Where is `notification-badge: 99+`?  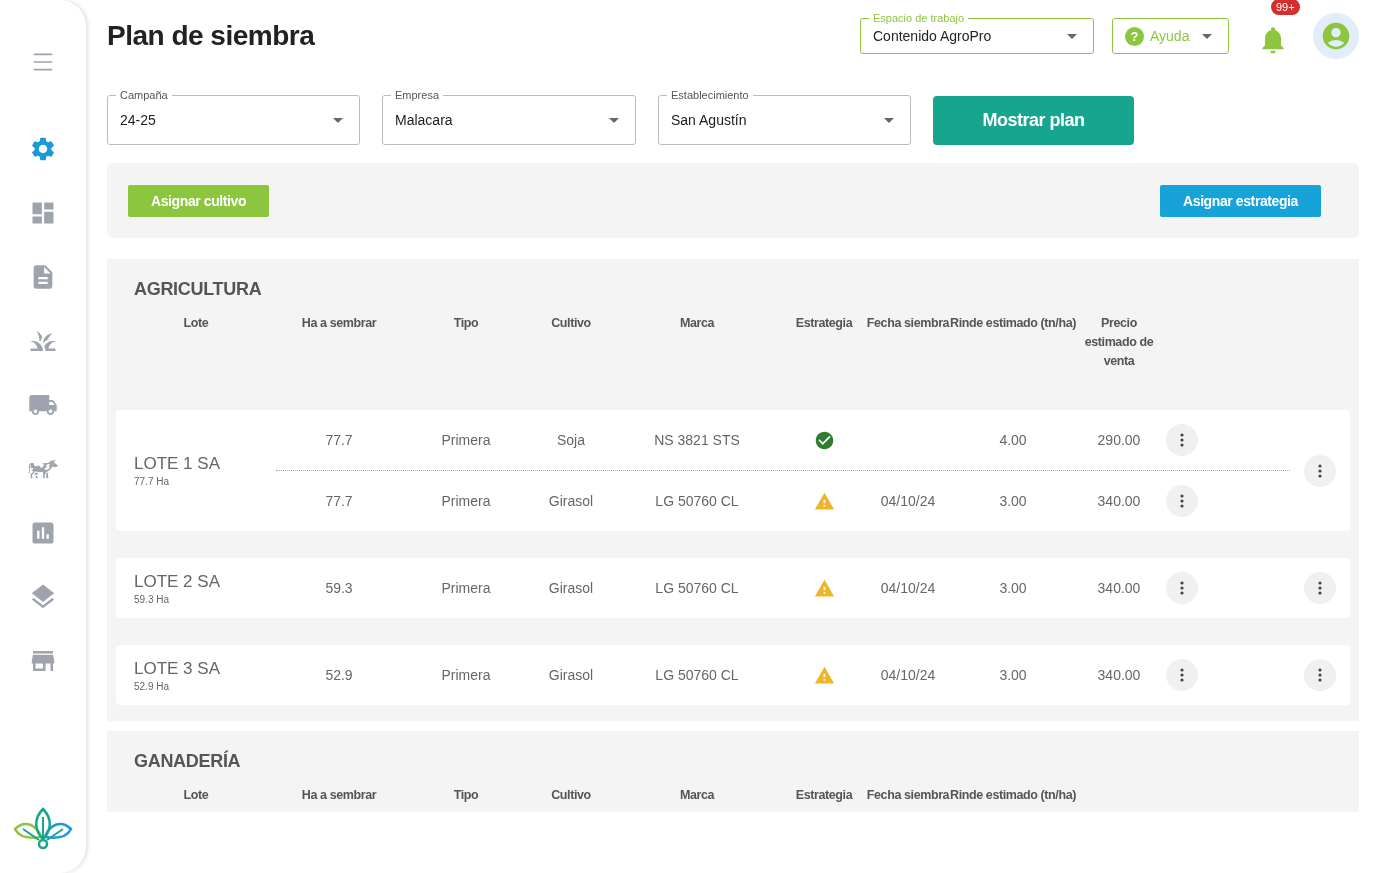 notification-badge: 99+ is located at coordinates (1285, 7).